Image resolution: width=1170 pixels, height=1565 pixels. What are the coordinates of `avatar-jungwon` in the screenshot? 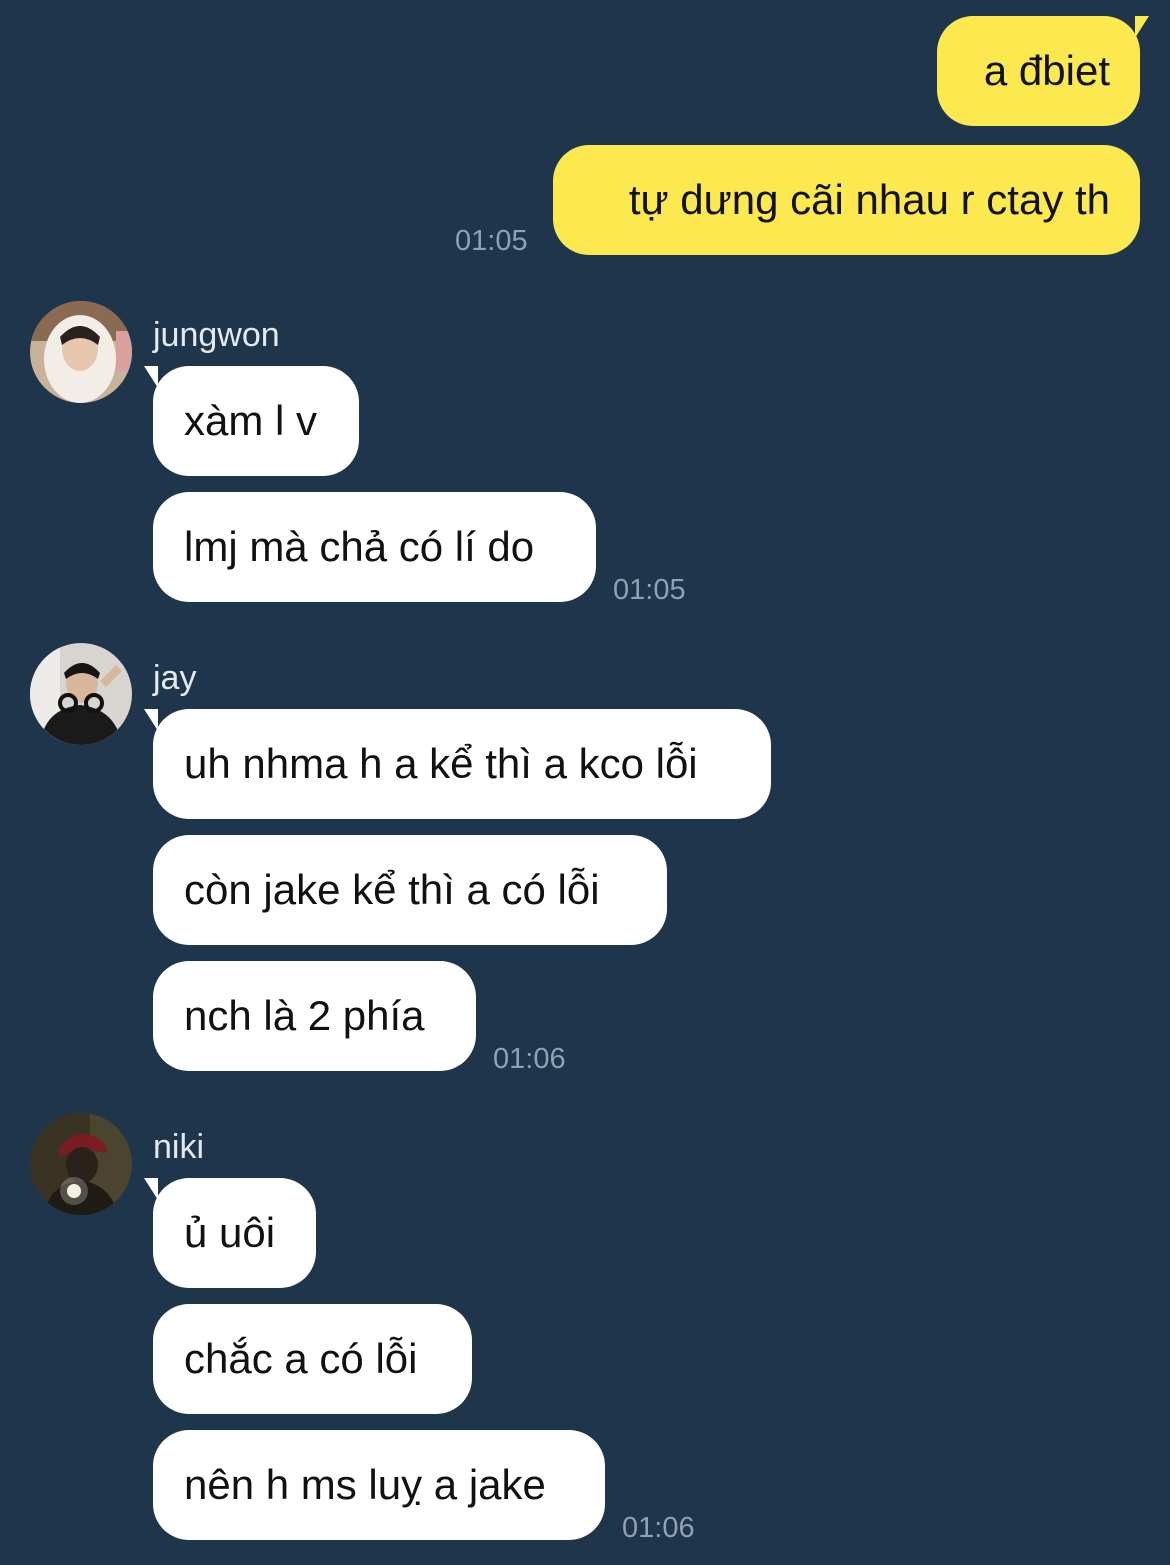 It's located at (81, 352).